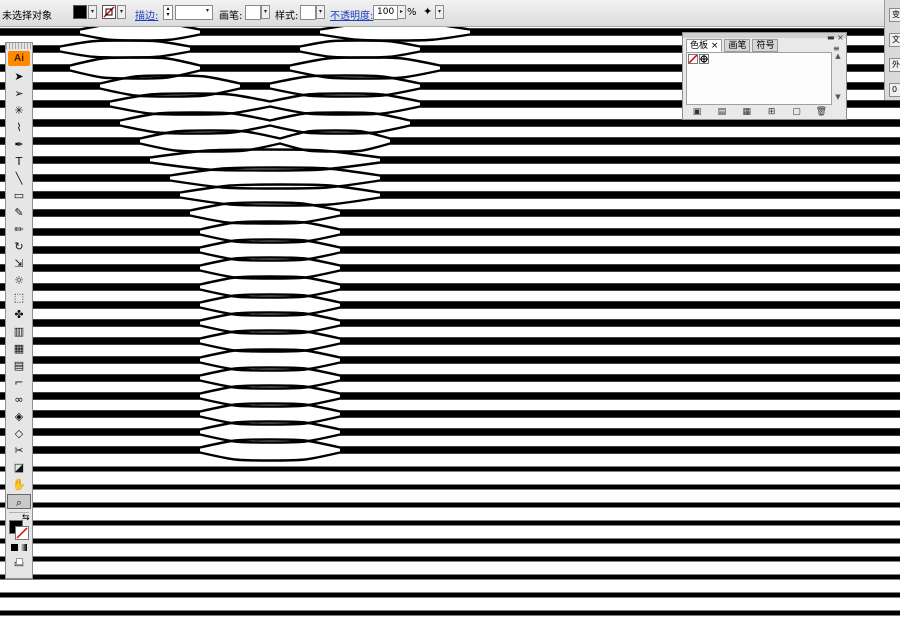  What do you see at coordinates (19, 433) in the screenshot?
I see `live-paint-selection-tool-icon: ◇` at bounding box center [19, 433].